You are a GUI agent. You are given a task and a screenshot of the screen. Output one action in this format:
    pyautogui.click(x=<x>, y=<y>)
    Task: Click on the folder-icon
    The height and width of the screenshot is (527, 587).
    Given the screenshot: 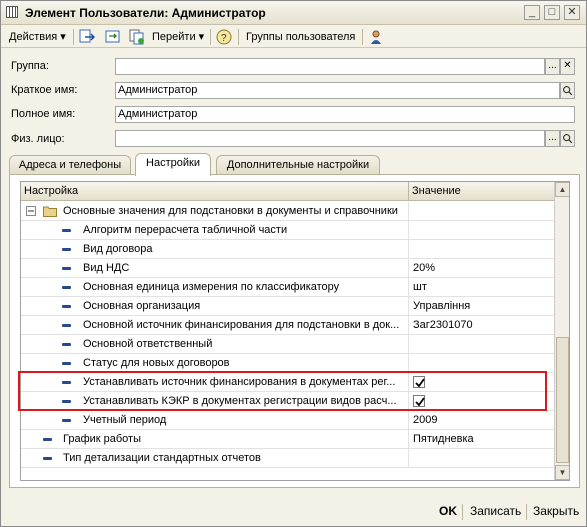 What is the action you would take?
    pyautogui.click(x=50, y=211)
    